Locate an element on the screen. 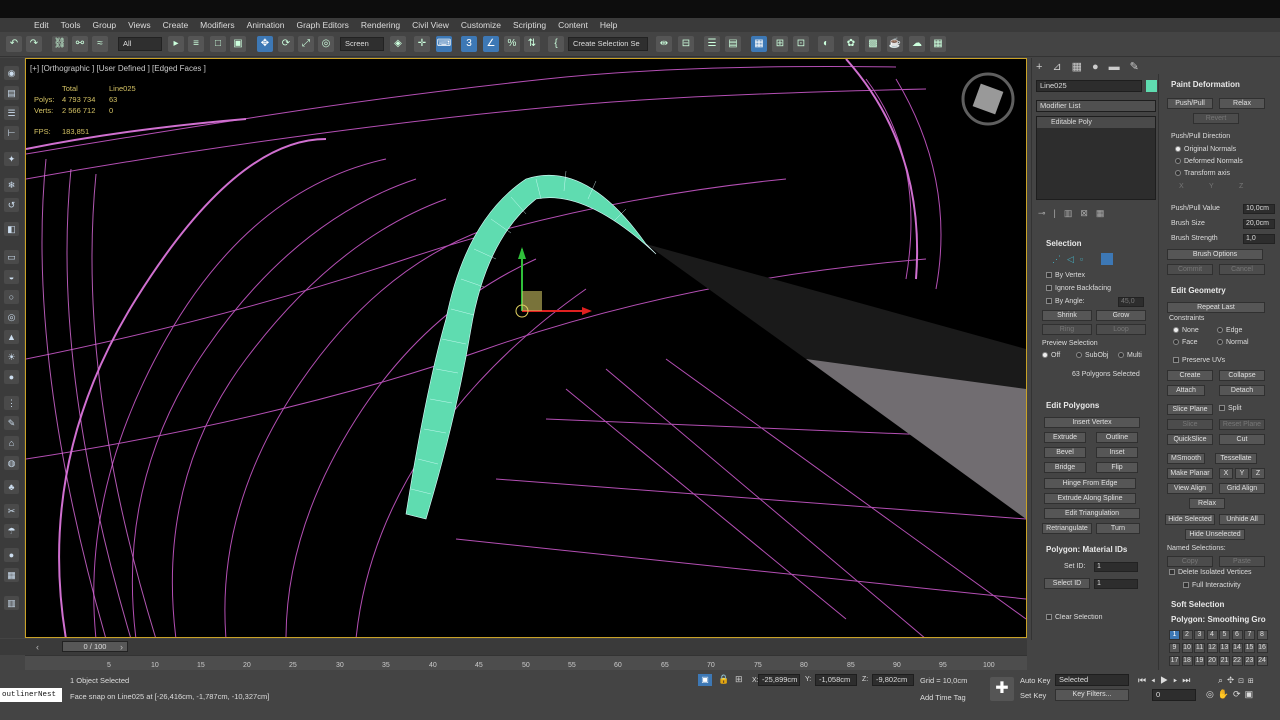 The width and height of the screenshot is (1280, 720). stack-item-editable-poly: Editable Poly is located at coordinates (1096, 122).